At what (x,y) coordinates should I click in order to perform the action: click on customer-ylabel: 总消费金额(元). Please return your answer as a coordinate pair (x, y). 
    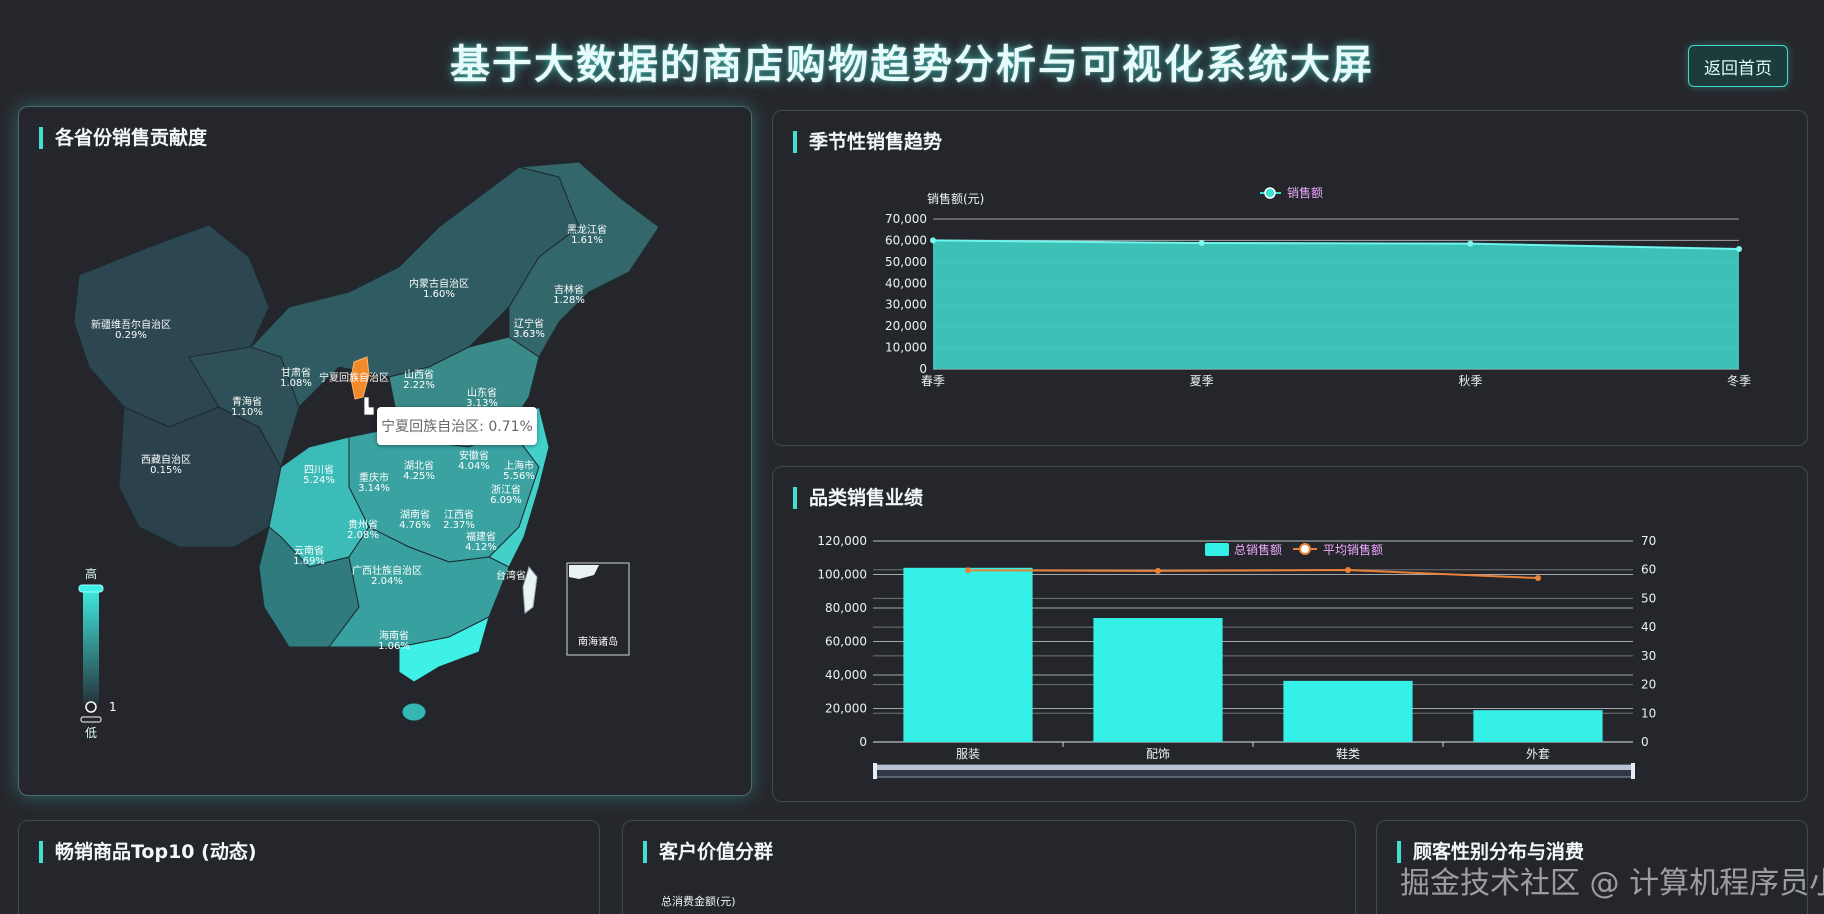
    Looking at the image, I should click on (698, 901).